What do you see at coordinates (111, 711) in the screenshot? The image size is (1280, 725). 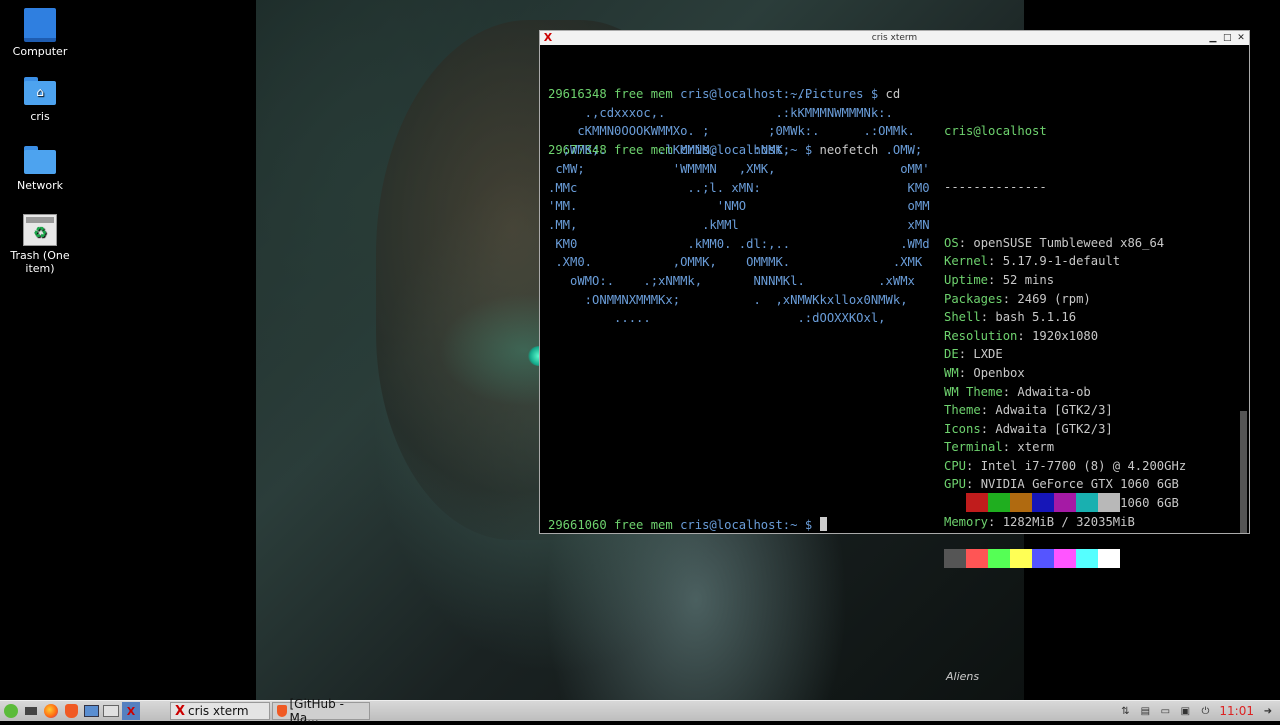 I see `windows-launcher` at bounding box center [111, 711].